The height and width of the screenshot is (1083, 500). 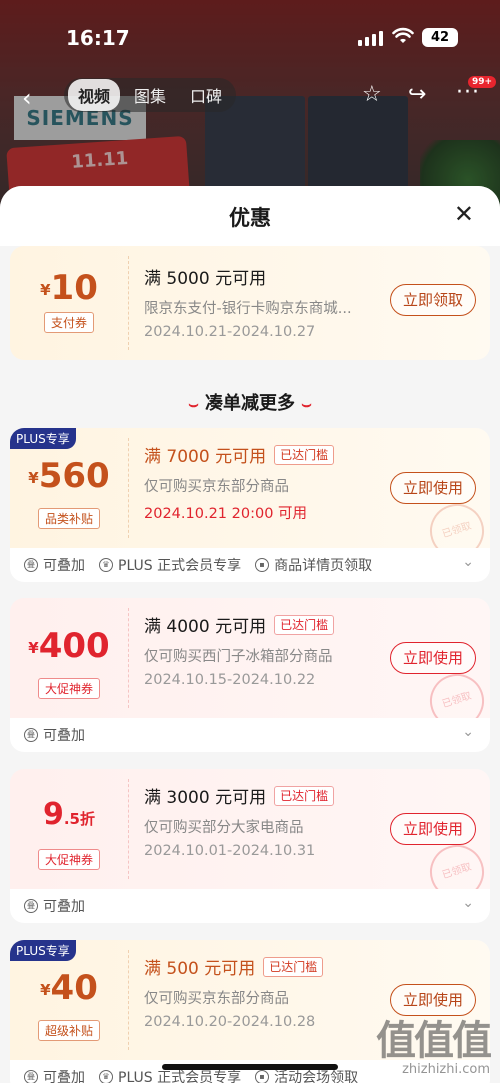 What do you see at coordinates (200, 969) in the screenshot?
I see `coupon-threshold: 满 500 元可用` at bounding box center [200, 969].